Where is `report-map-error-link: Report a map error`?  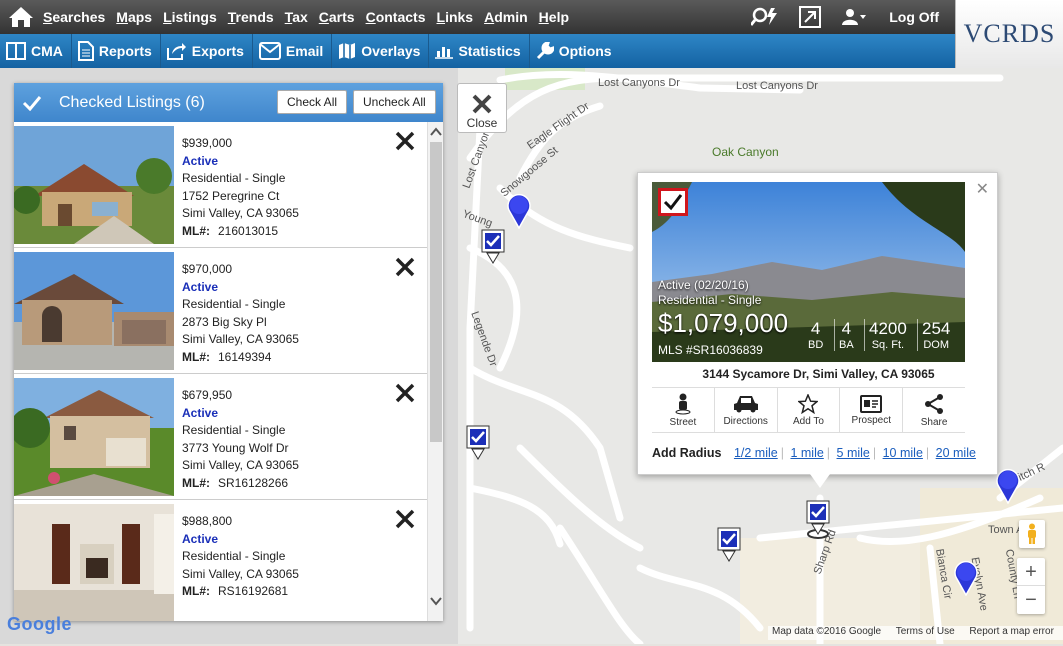
report-map-error-link: Report a map error is located at coordinates (1011, 631).